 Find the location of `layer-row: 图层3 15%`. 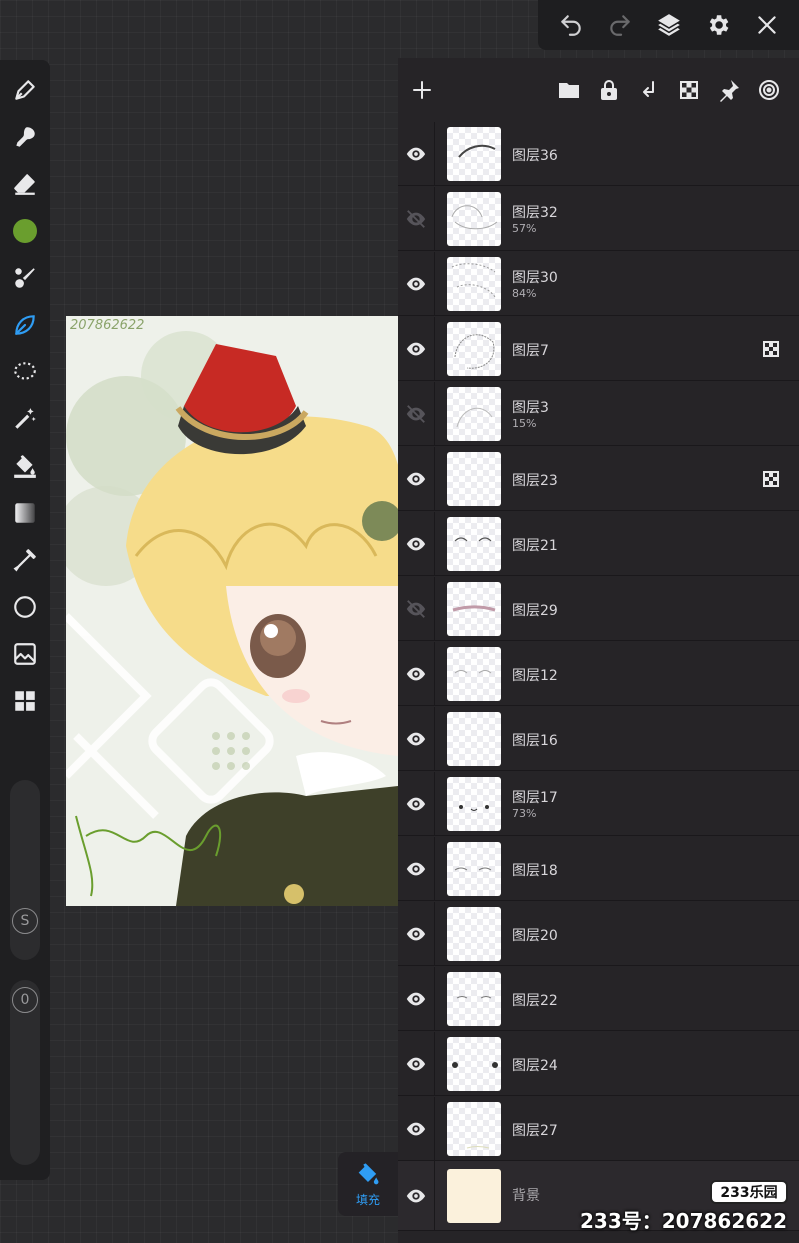

layer-row: 图层3 15% is located at coordinates (598, 414).